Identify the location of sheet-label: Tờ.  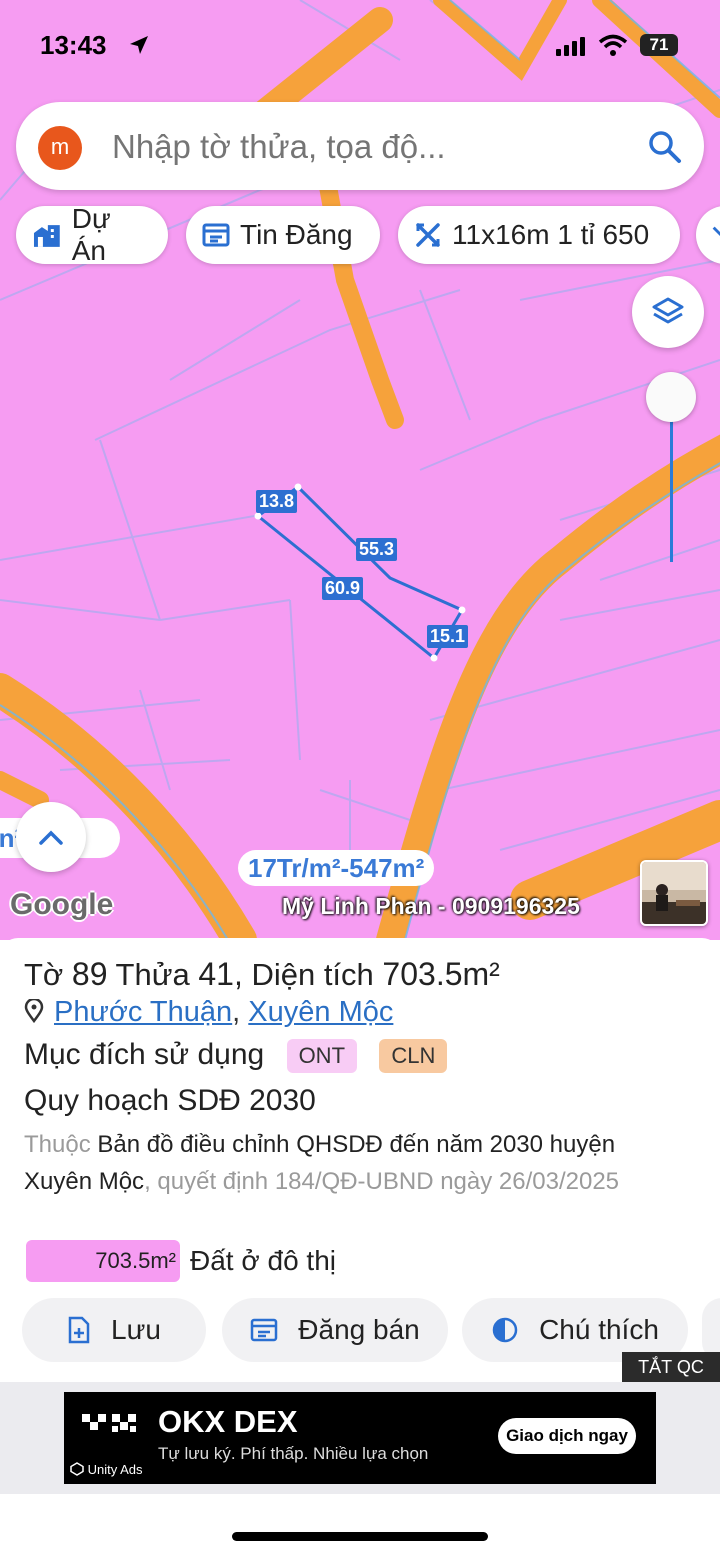
(44, 974).